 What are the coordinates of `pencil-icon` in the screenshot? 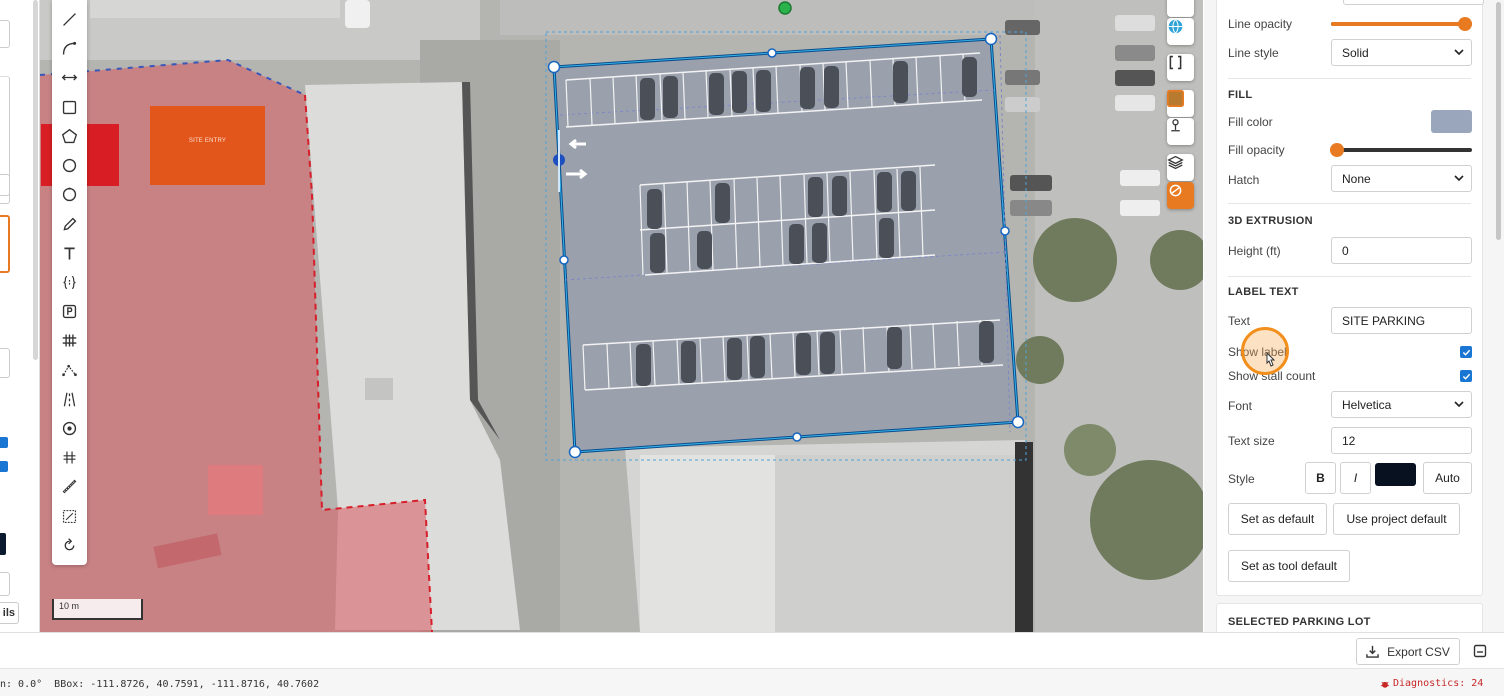 It's located at (70, 224).